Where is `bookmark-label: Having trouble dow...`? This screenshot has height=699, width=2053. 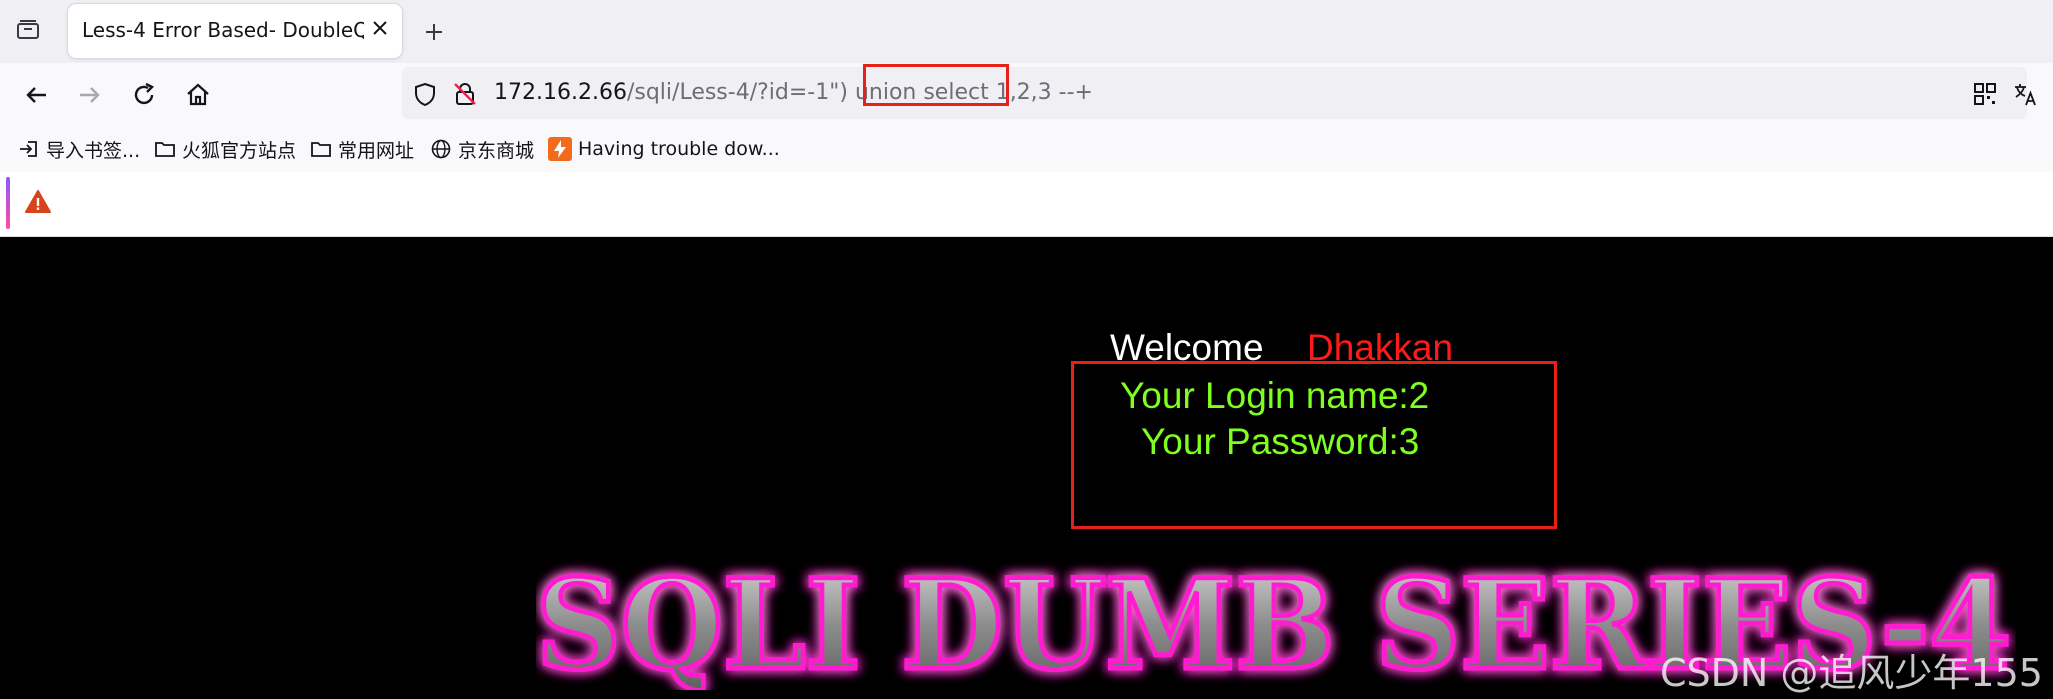 bookmark-label: Having trouble dow... is located at coordinates (679, 149).